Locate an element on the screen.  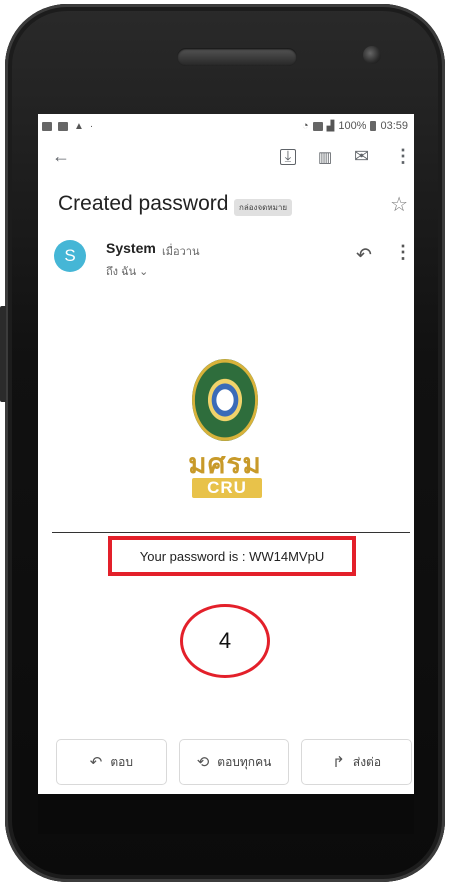
reply-all-icon: ⟲ is located at coordinates (203, 762).